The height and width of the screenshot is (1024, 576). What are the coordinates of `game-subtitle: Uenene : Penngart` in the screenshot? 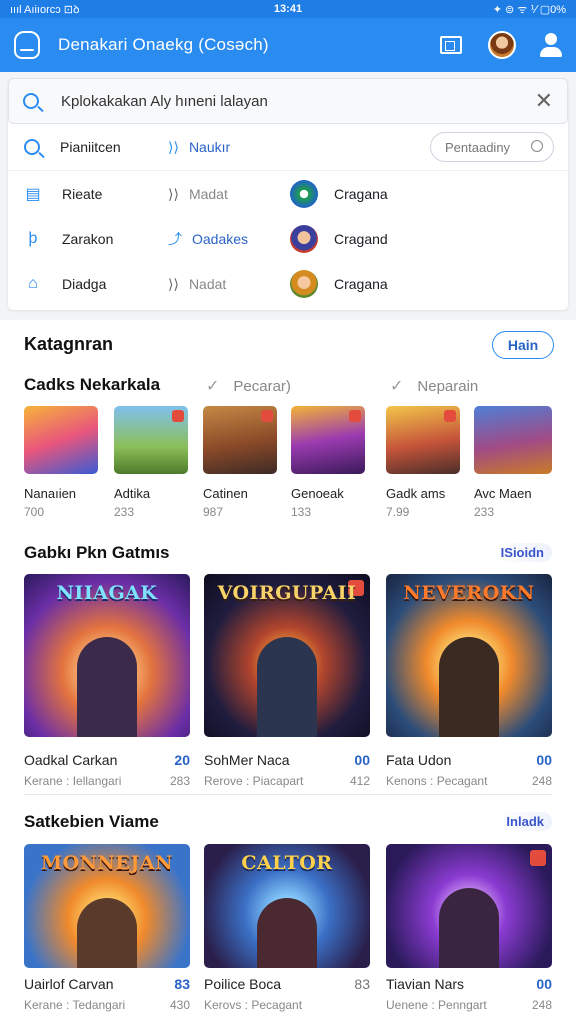 It's located at (436, 1005).